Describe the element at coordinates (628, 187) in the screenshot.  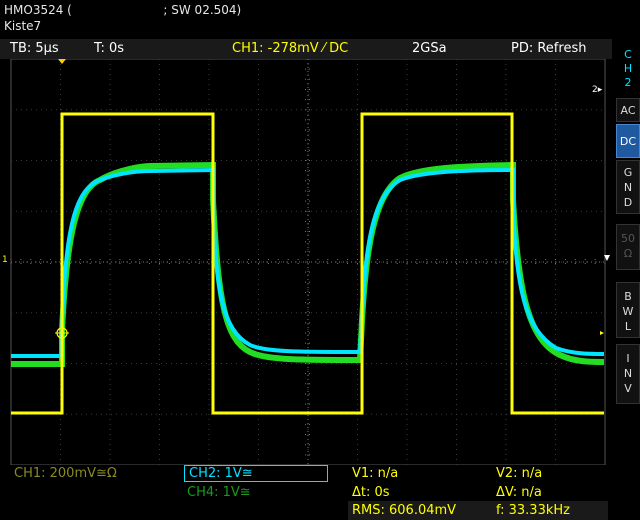
I see `coupling-gnd-button: G N D` at that location.